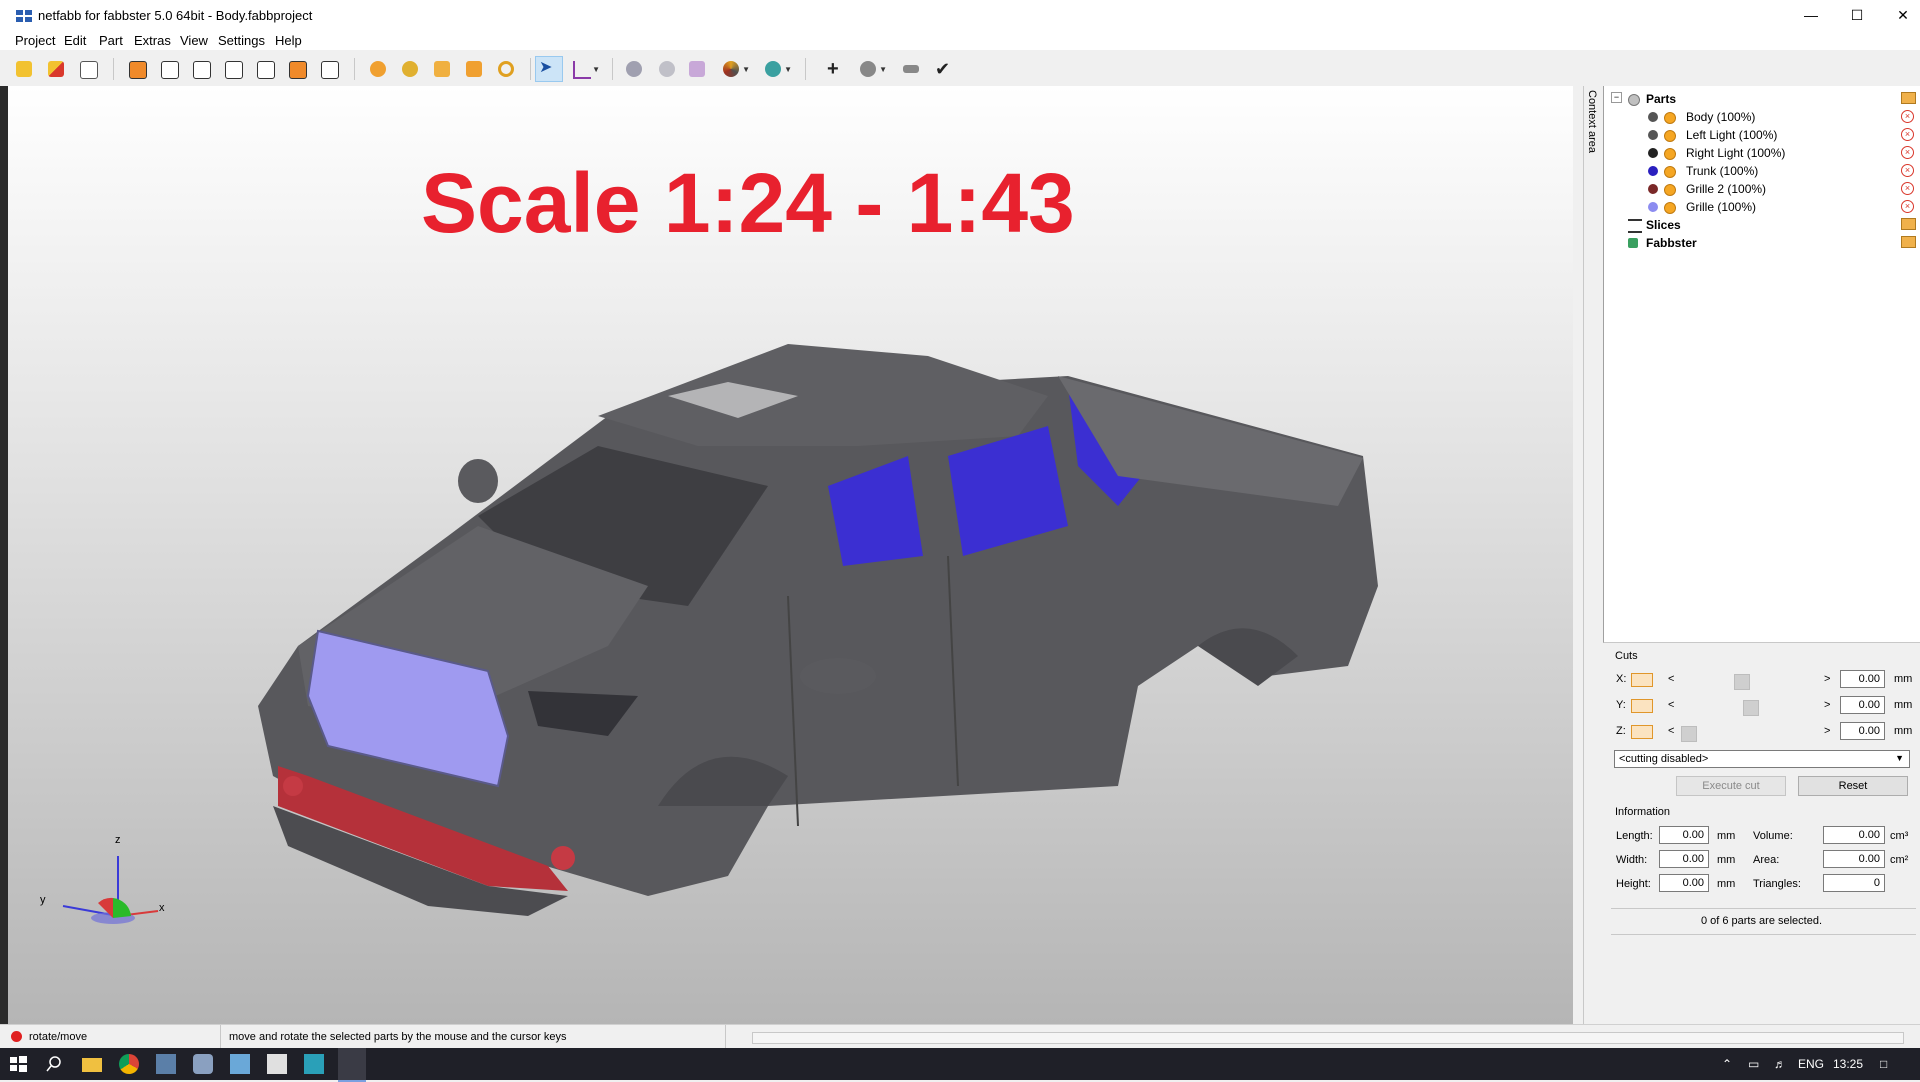  Describe the element at coordinates (1853, 786) in the screenshot. I see `reset-button: Reset` at that location.